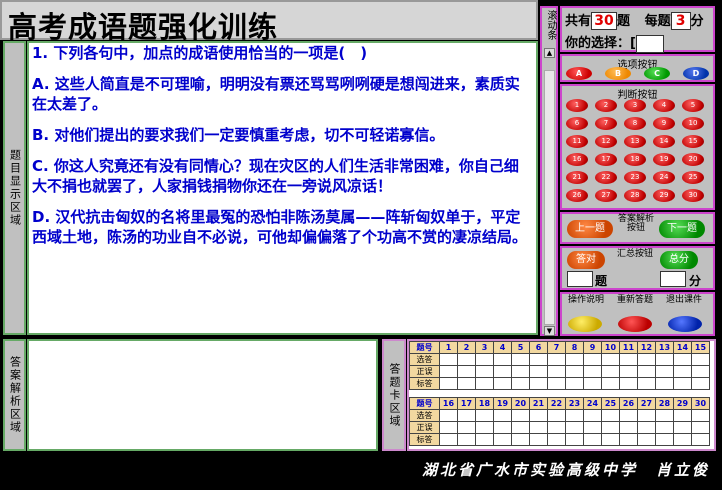 The width and height of the screenshot is (722, 490). Describe the element at coordinates (577, 159) in the screenshot. I see `judge-button-16: 16` at that location.